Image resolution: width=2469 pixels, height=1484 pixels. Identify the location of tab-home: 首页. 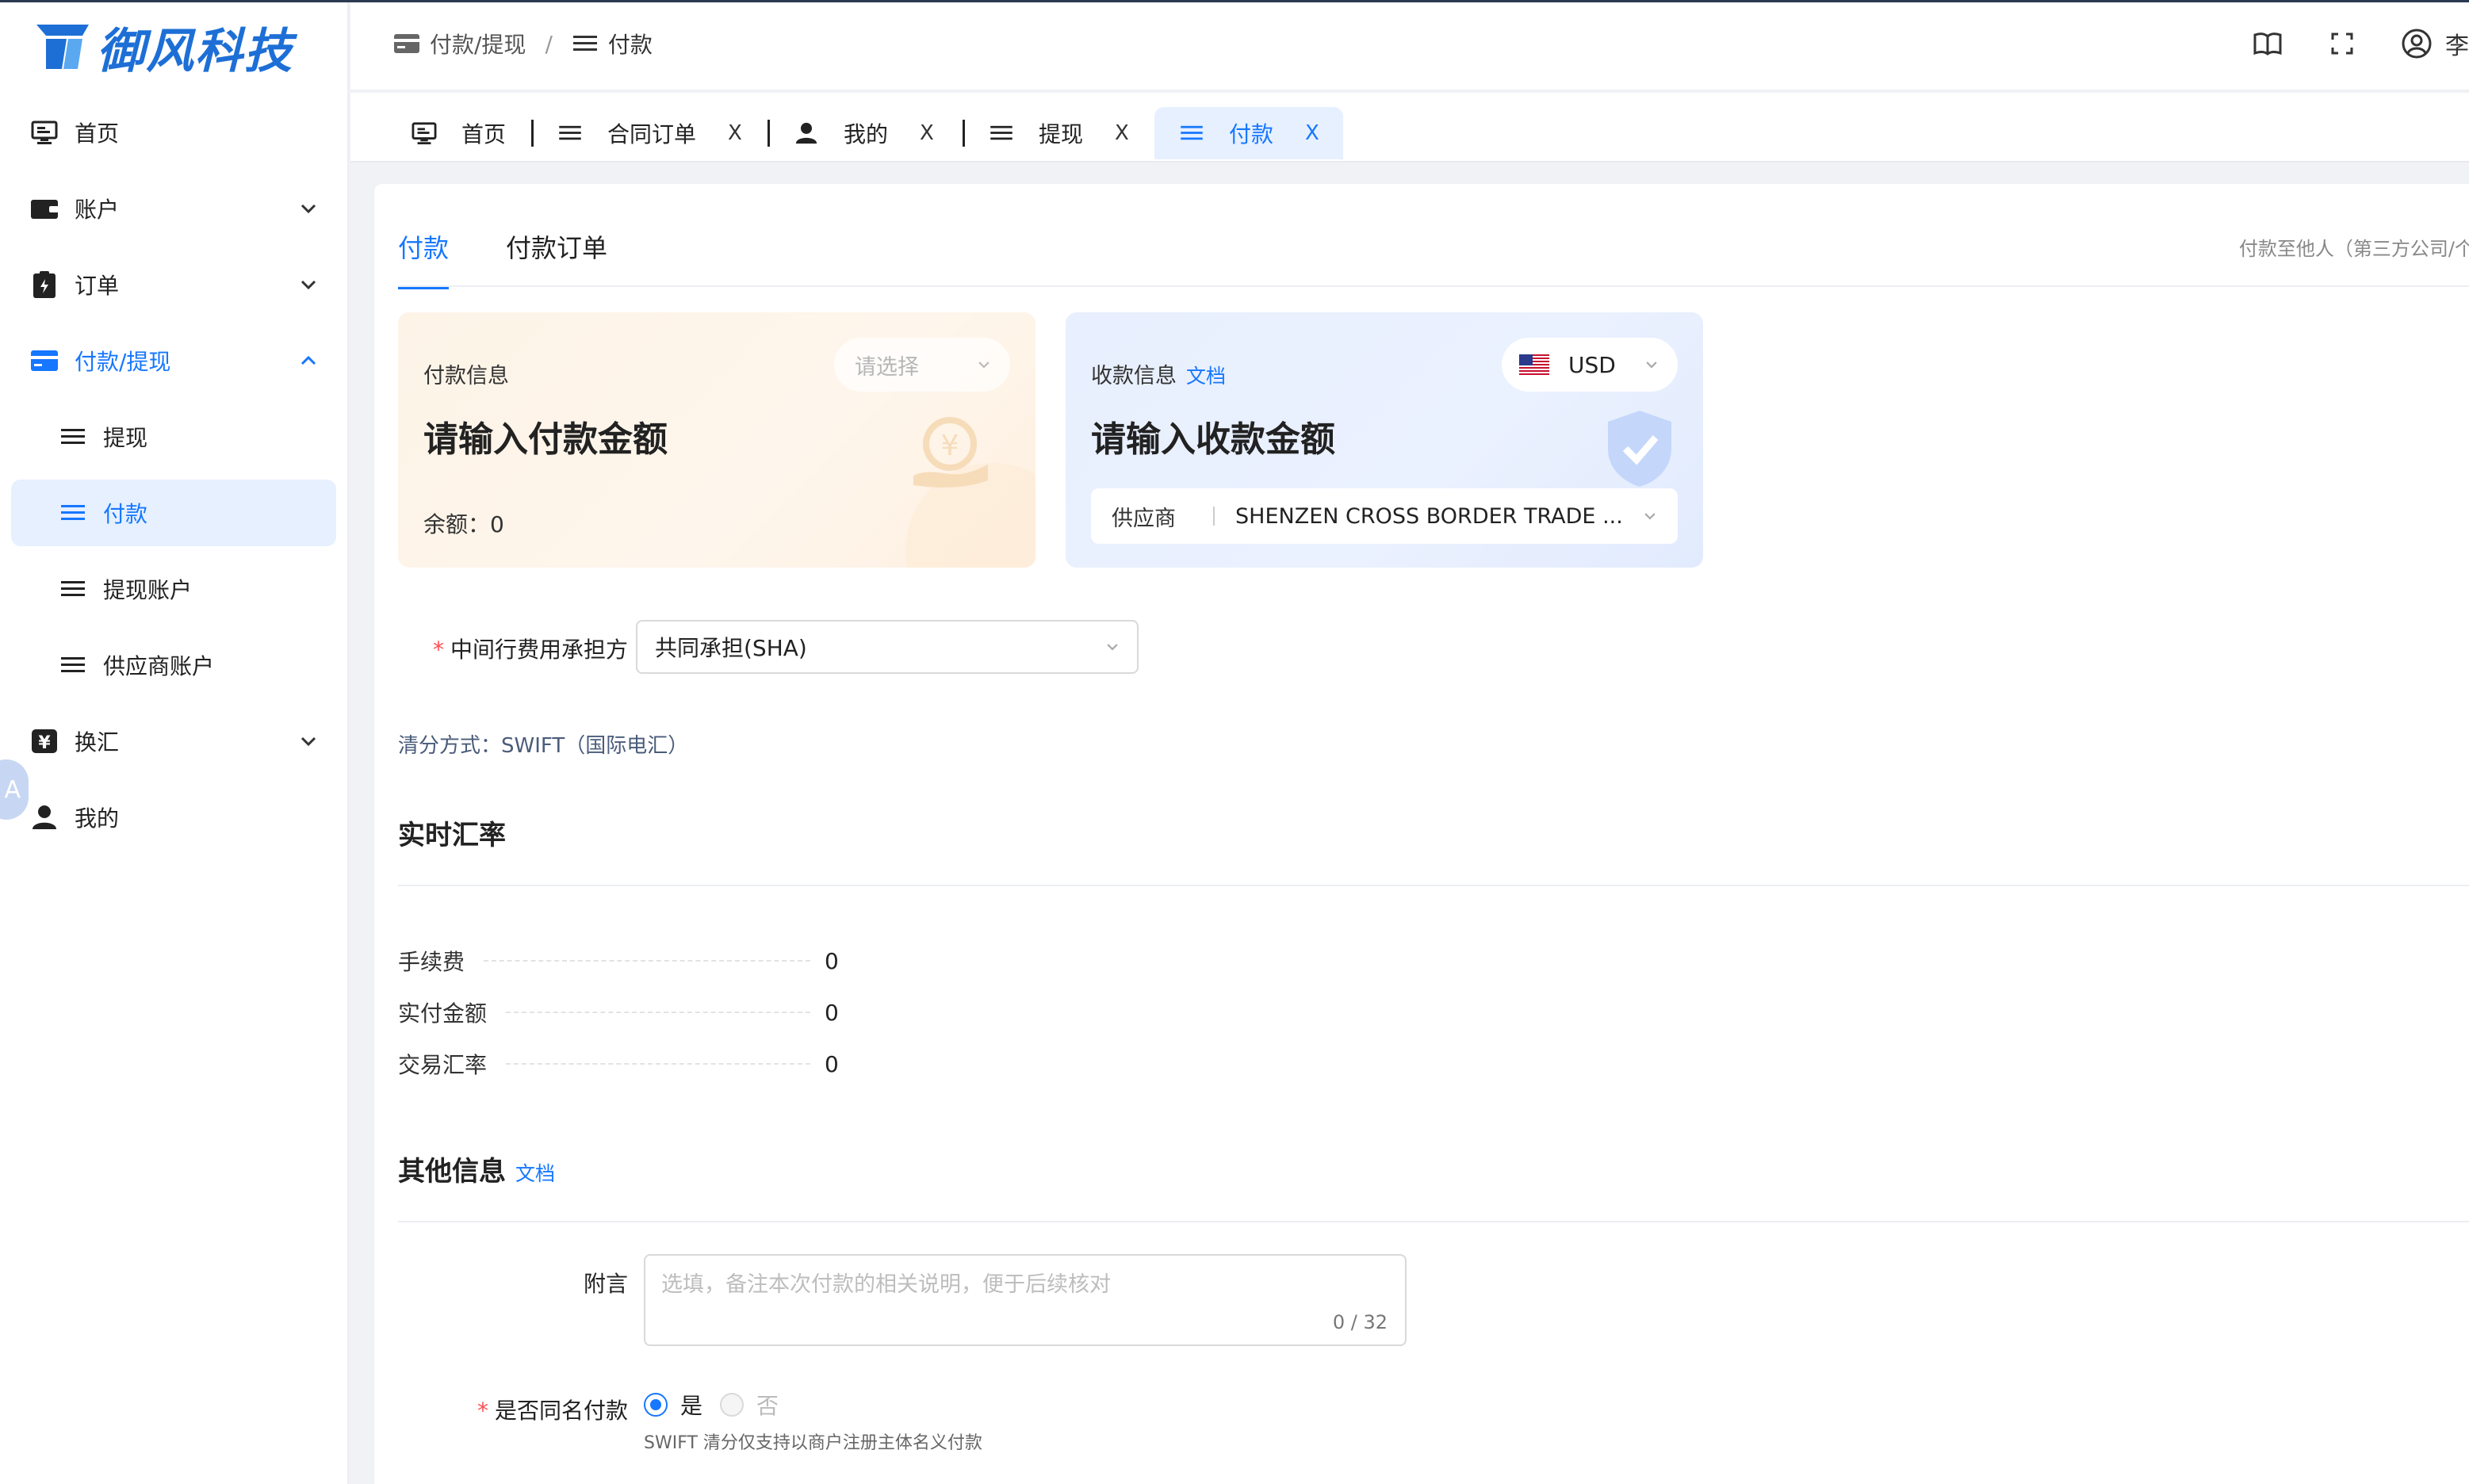
(459, 133).